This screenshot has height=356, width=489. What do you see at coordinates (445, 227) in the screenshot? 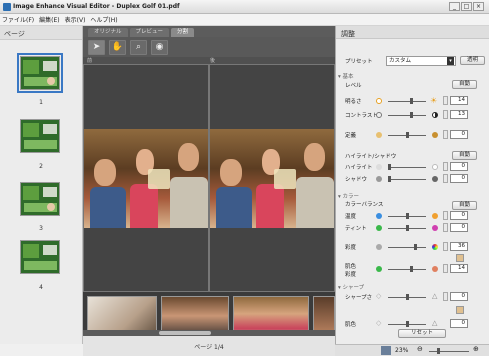
I see `tint-spin` at bounding box center [445, 227].